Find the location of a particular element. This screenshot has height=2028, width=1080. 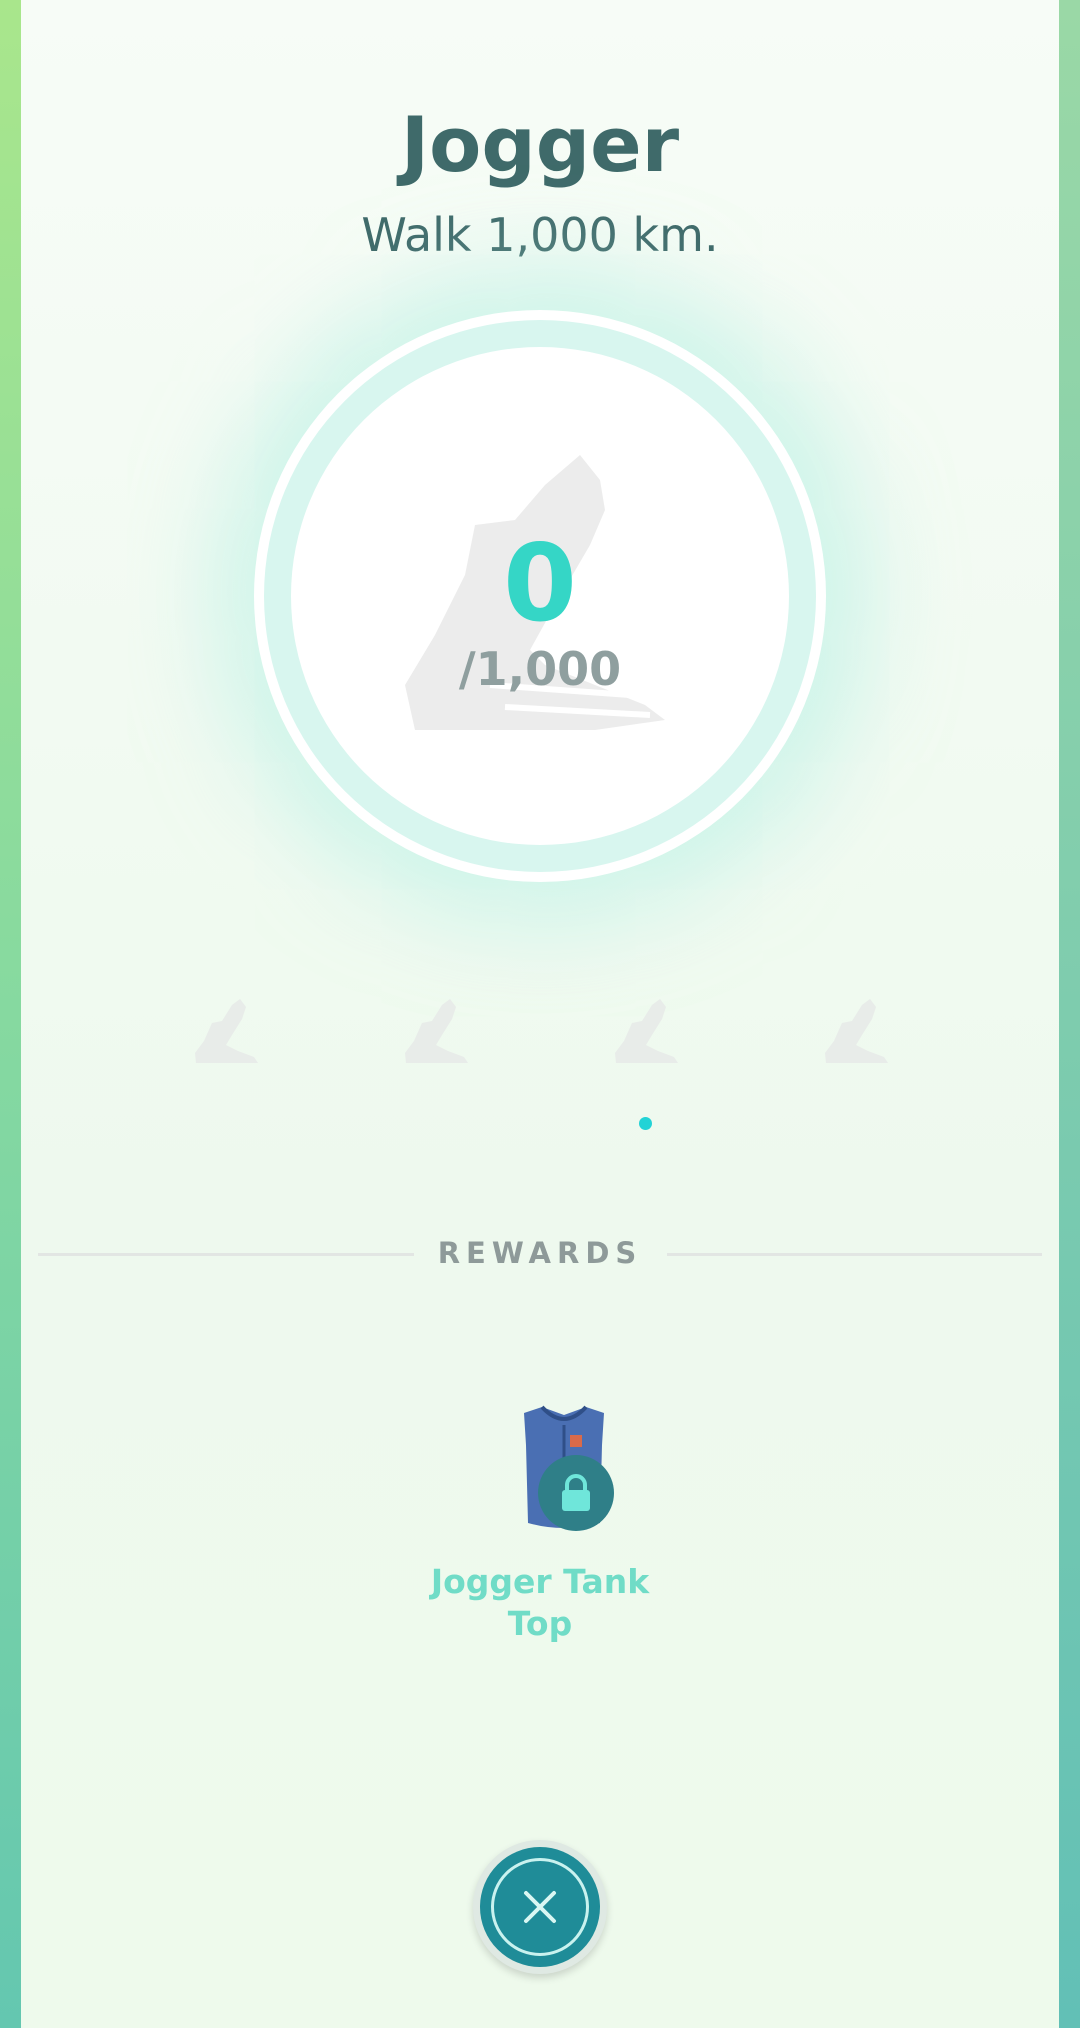

lock-icon is located at coordinates (576, 1493).